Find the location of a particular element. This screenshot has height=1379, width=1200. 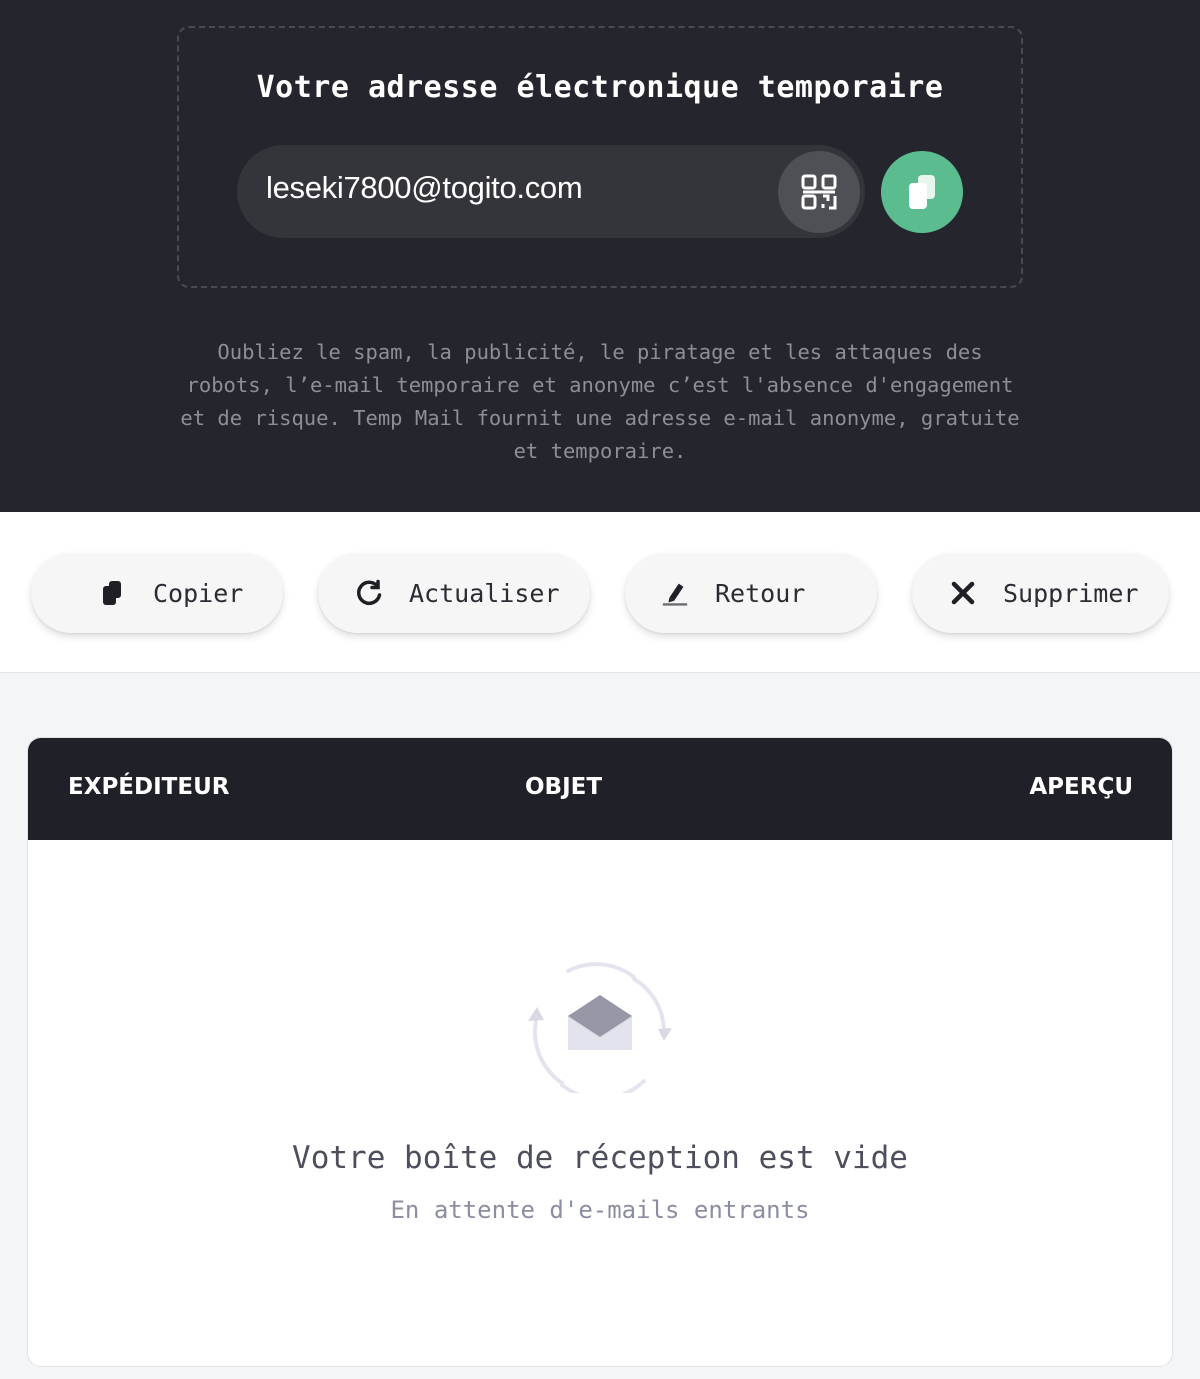

copy-address-button is located at coordinates (922, 192).